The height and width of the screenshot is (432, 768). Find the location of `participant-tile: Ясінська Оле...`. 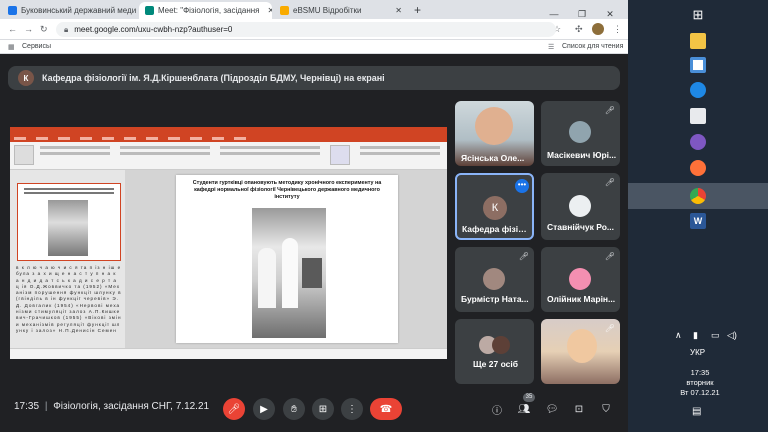

participant-tile: Ясінська Оле... is located at coordinates (494, 133).